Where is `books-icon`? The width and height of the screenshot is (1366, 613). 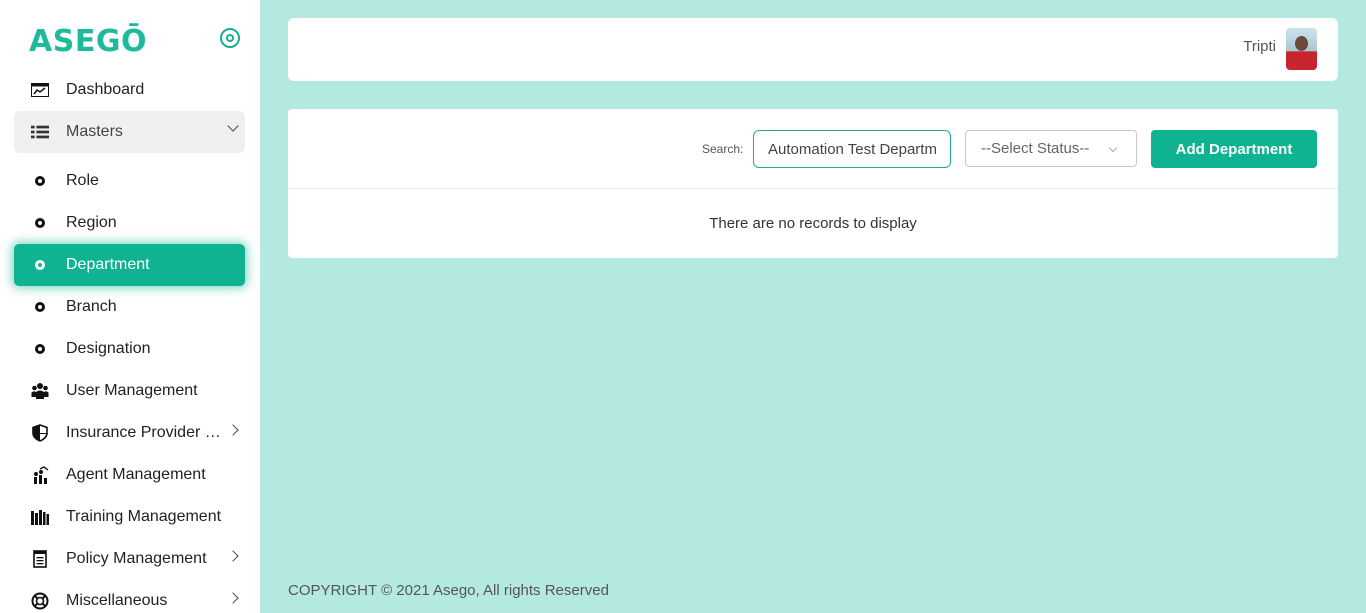 books-icon is located at coordinates (40, 517).